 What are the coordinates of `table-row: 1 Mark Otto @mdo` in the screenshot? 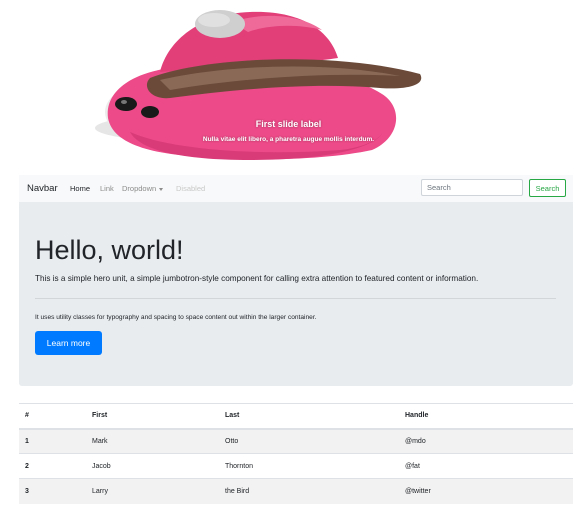 It's located at (296, 441).